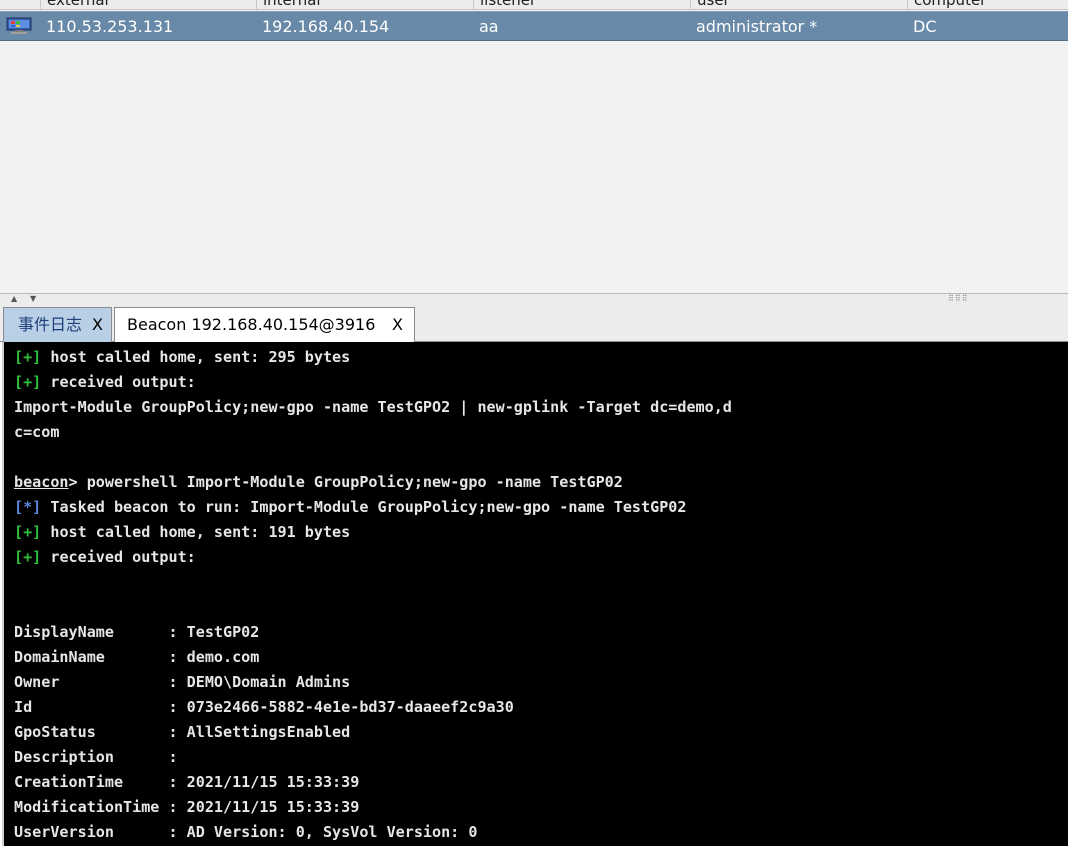  What do you see at coordinates (987, 4) in the screenshot?
I see `column-header-computer: computer` at bounding box center [987, 4].